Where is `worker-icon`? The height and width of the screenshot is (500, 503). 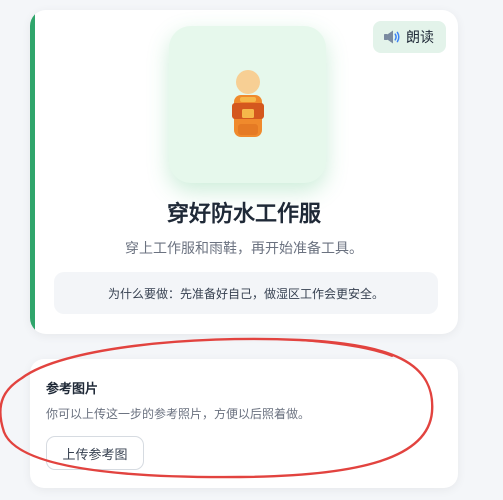 worker-icon is located at coordinates (247, 103).